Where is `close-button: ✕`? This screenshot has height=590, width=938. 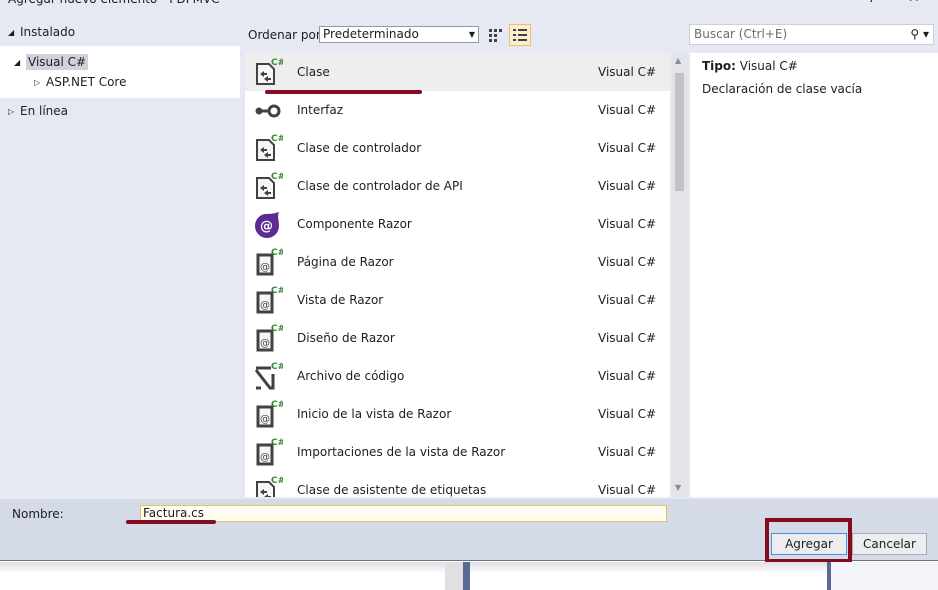 close-button: ✕ is located at coordinates (914, 3).